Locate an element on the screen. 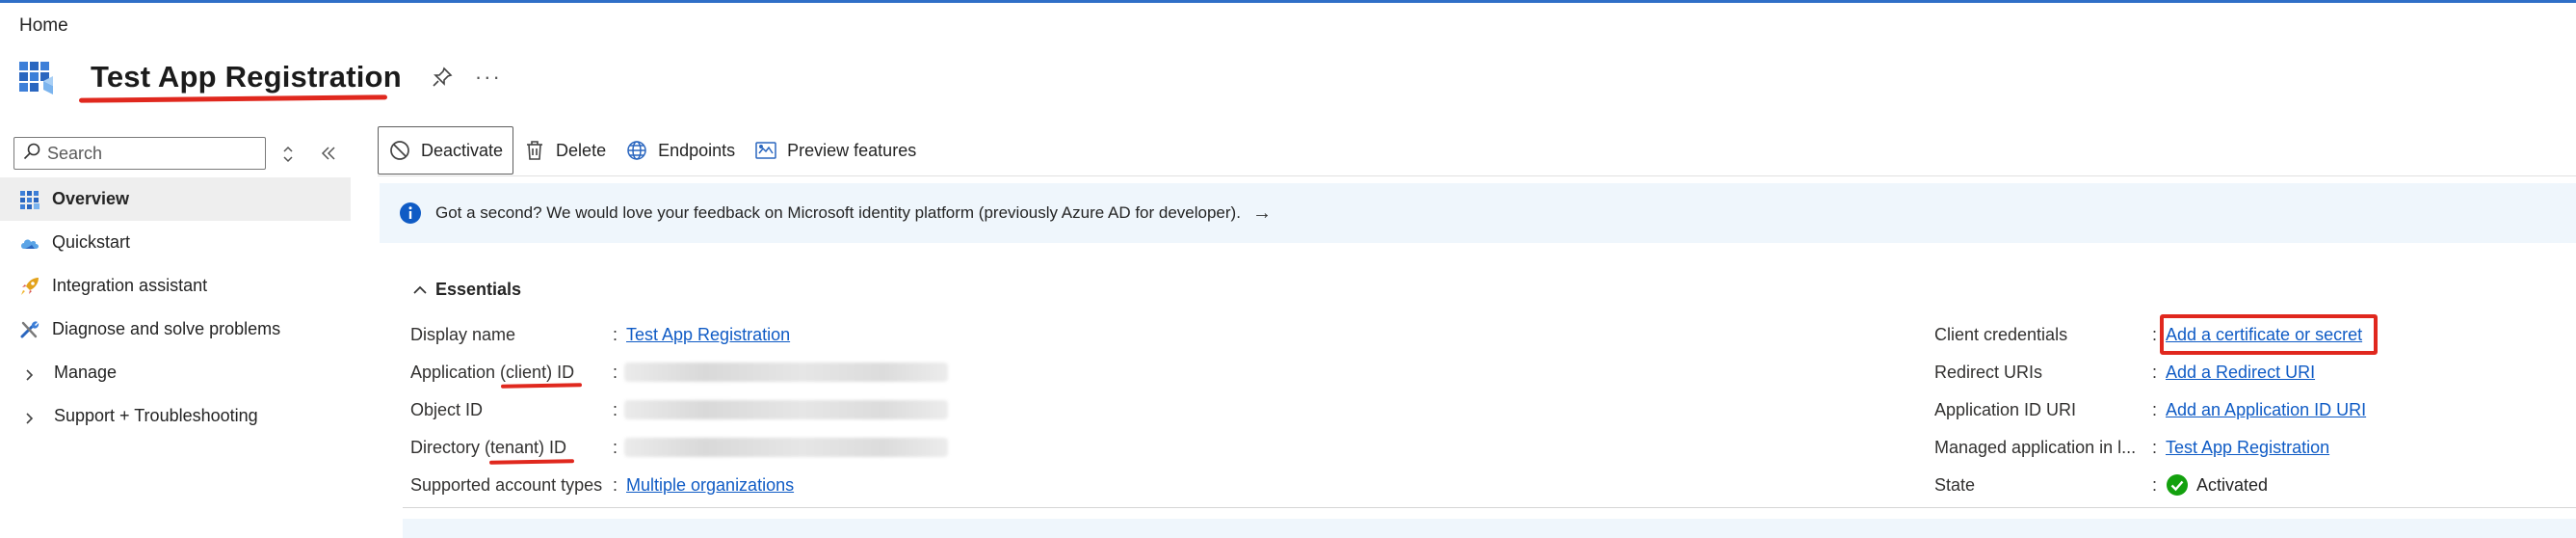 Image resolution: width=2576 pixels, height=538 pixels. app-registration-icon is located at coordinates (36, 77).